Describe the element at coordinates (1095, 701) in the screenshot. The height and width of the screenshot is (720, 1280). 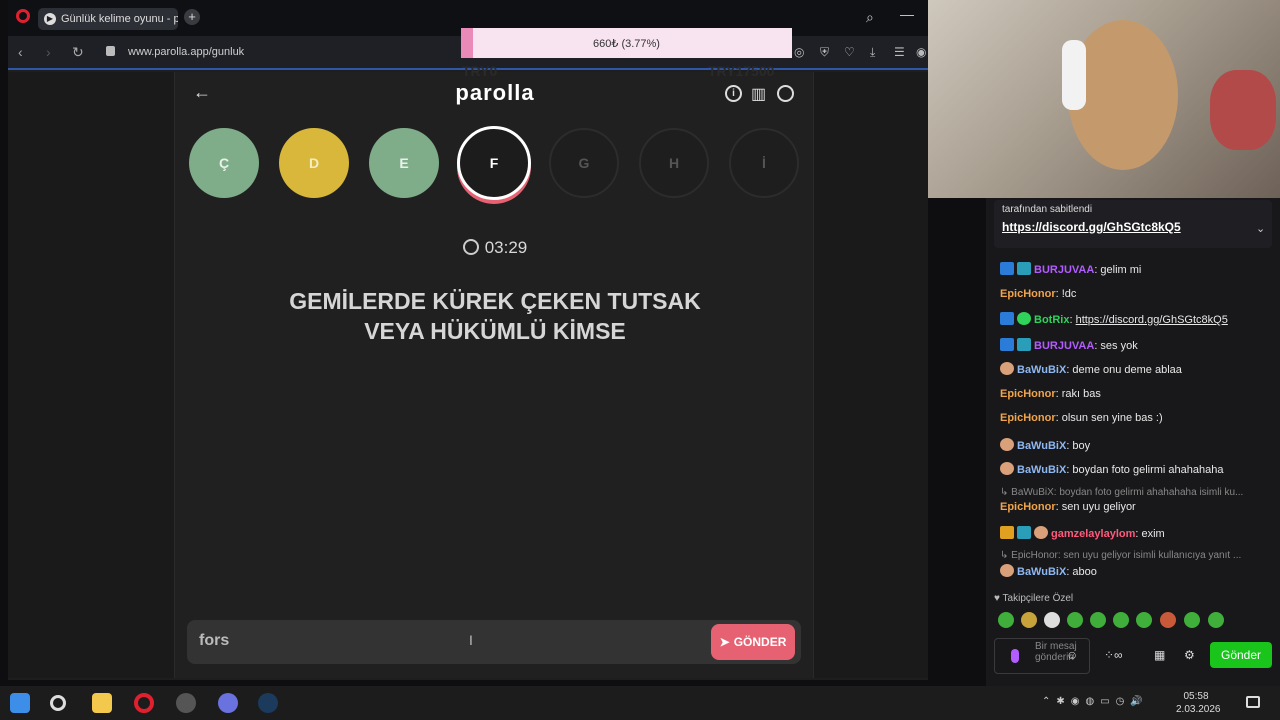
I see `tray-icons: ⌃✱◉◍▭◷🔊` at that location.